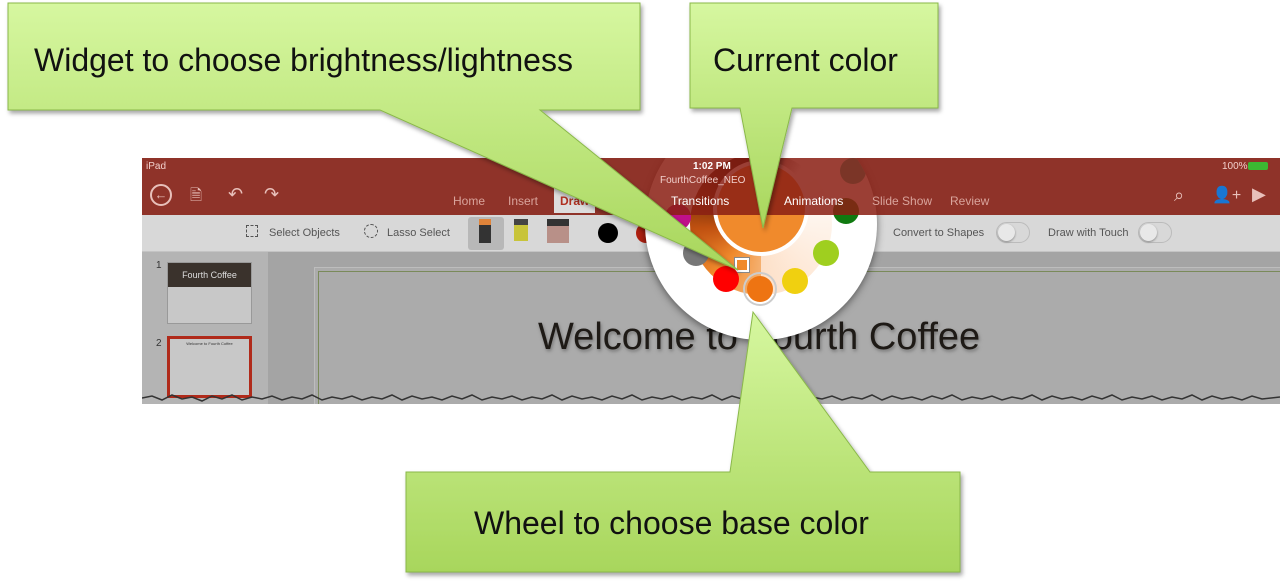 The height and width of the screenshot is (582, 1280). What do you see at coordinates (303, 60) in the screenshot?
I see `callout-brightness-text: Widget to choose brightness/lightness` at bounding box center [303, 60].